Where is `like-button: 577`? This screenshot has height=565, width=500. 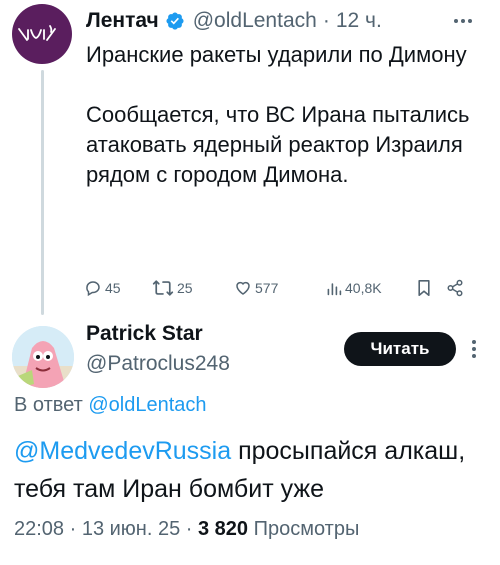 like-button: 577 is located at coordinates (280, 288).